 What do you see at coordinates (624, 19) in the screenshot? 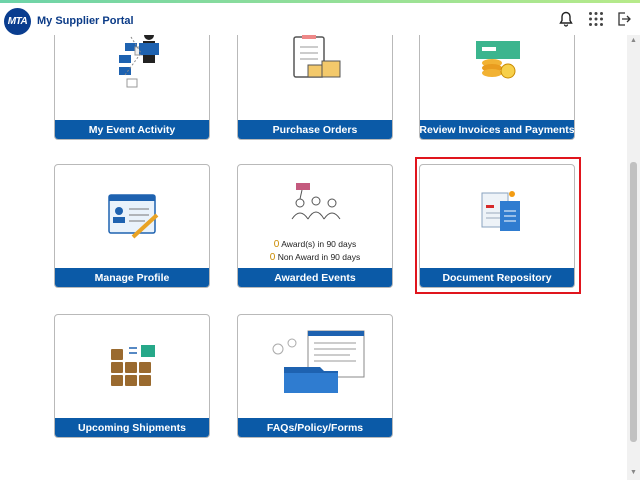
I see `sign-out-icon` at bounding box center [624, 19].